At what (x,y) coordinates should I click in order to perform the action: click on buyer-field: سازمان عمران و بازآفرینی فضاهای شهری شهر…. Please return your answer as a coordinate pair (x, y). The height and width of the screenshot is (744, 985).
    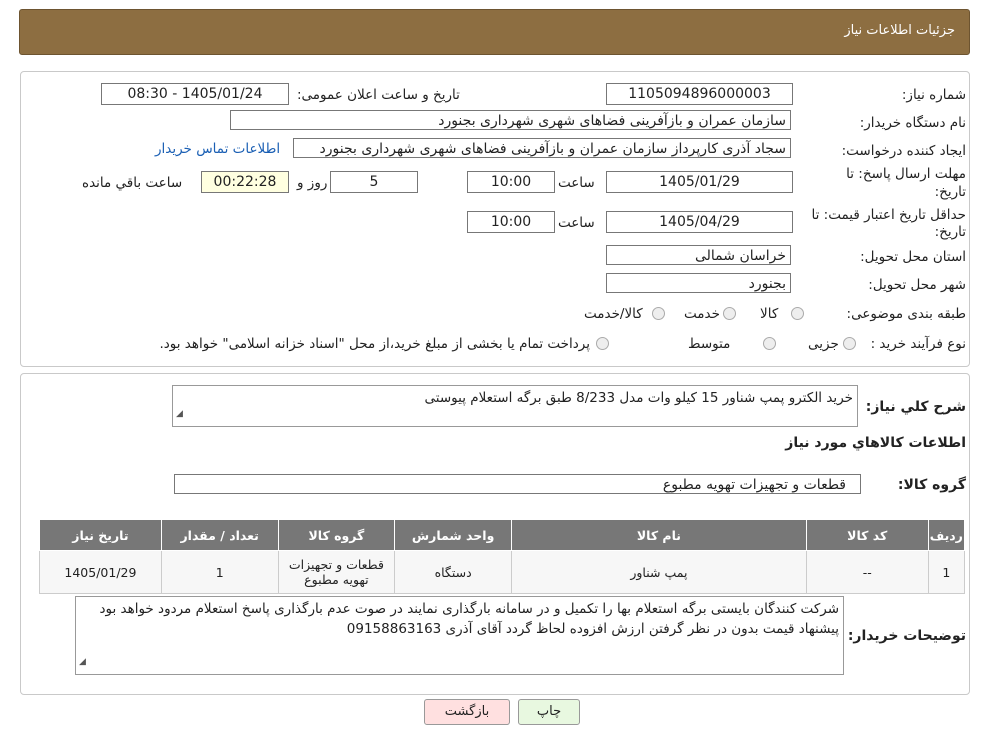
    Looking at the image, I should click on (510, 120).